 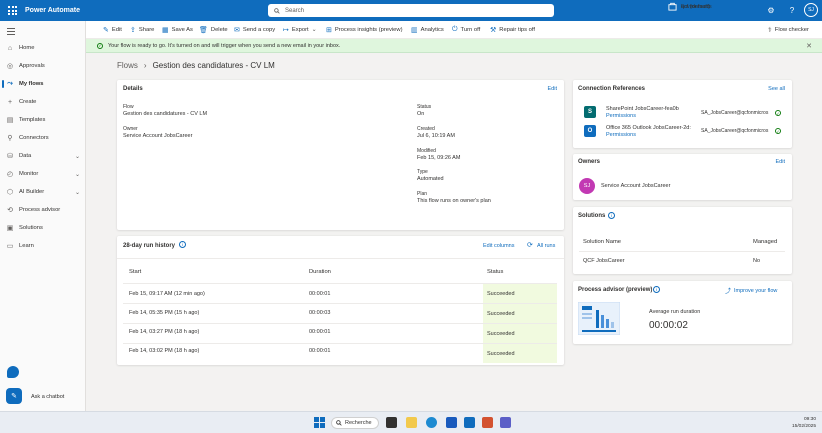 I want to click on flow-checker-button: ⚕ Flow checker, so click(x=788, y=30).